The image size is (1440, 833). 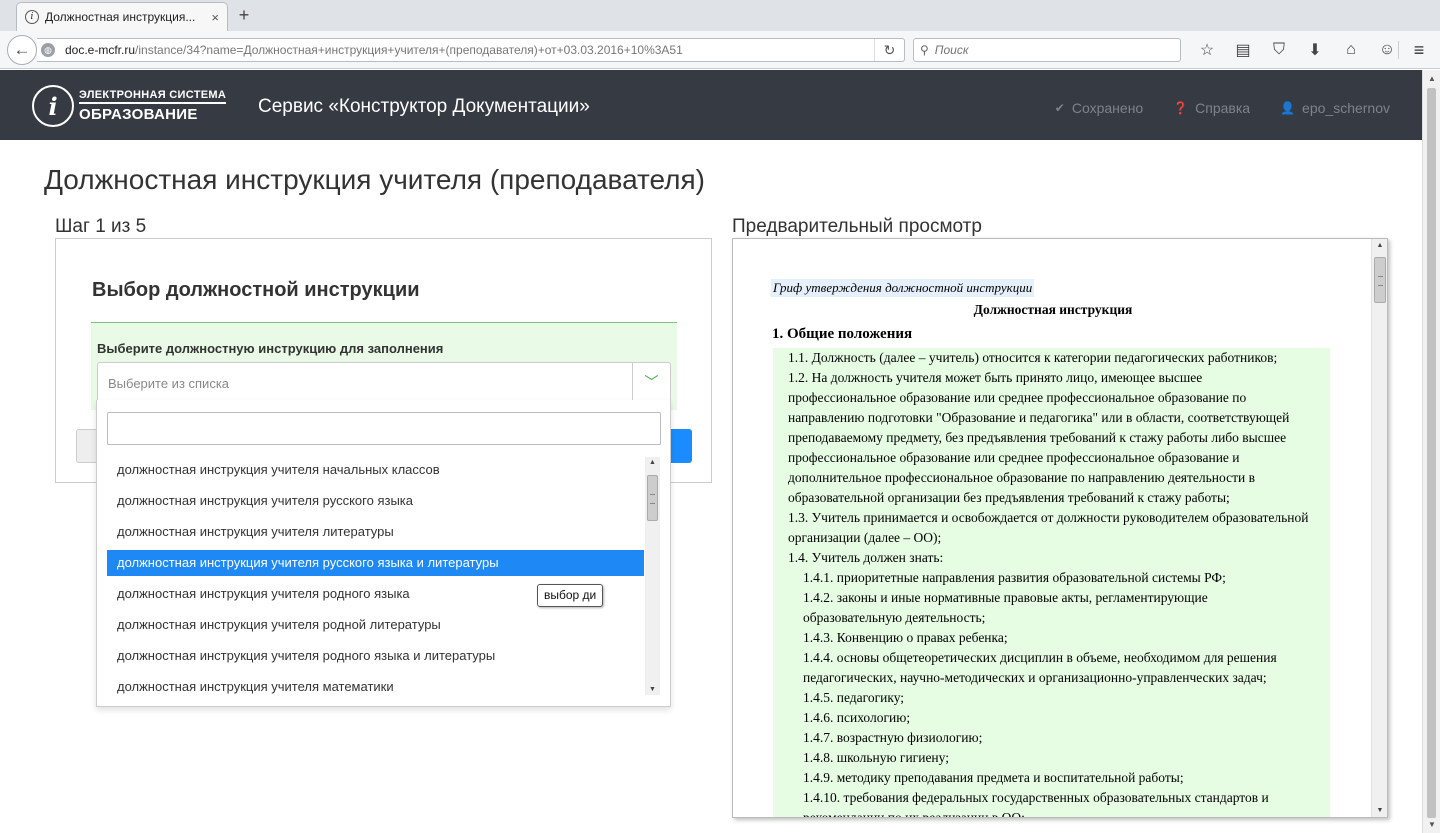 What do you see at coordinates (857, 717) in the screenshot?
I see `preview-line: 1.4.6. психологию;` at bounding box center [857, 717].